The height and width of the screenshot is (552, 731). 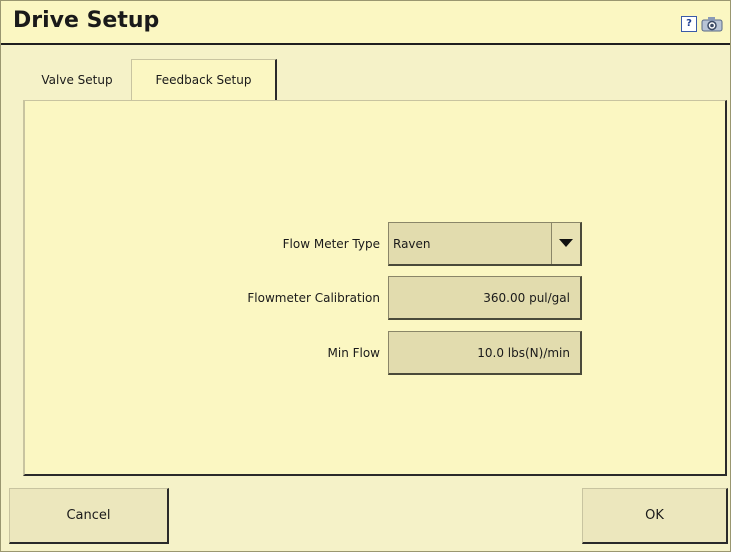 I want to click on flow-meter-type-select: Raven, so click(x=485, y=244).